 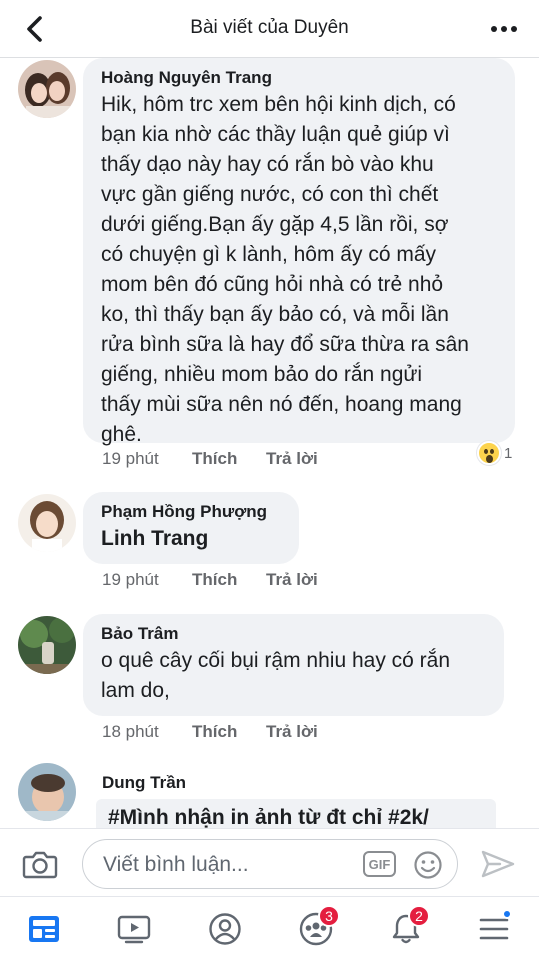 What do you see at coordinates (419, 916) in the screenshot?
I see `notifications-badge: 2` at bounding box center [419, 916].